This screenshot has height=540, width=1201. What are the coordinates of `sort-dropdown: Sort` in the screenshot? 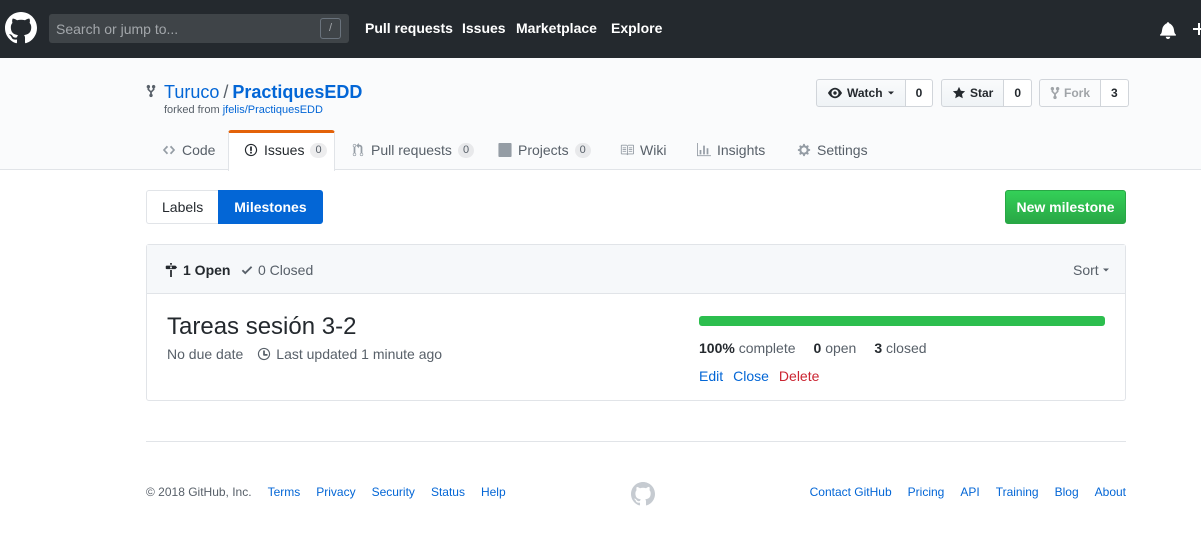 It's located at (1091, 270).